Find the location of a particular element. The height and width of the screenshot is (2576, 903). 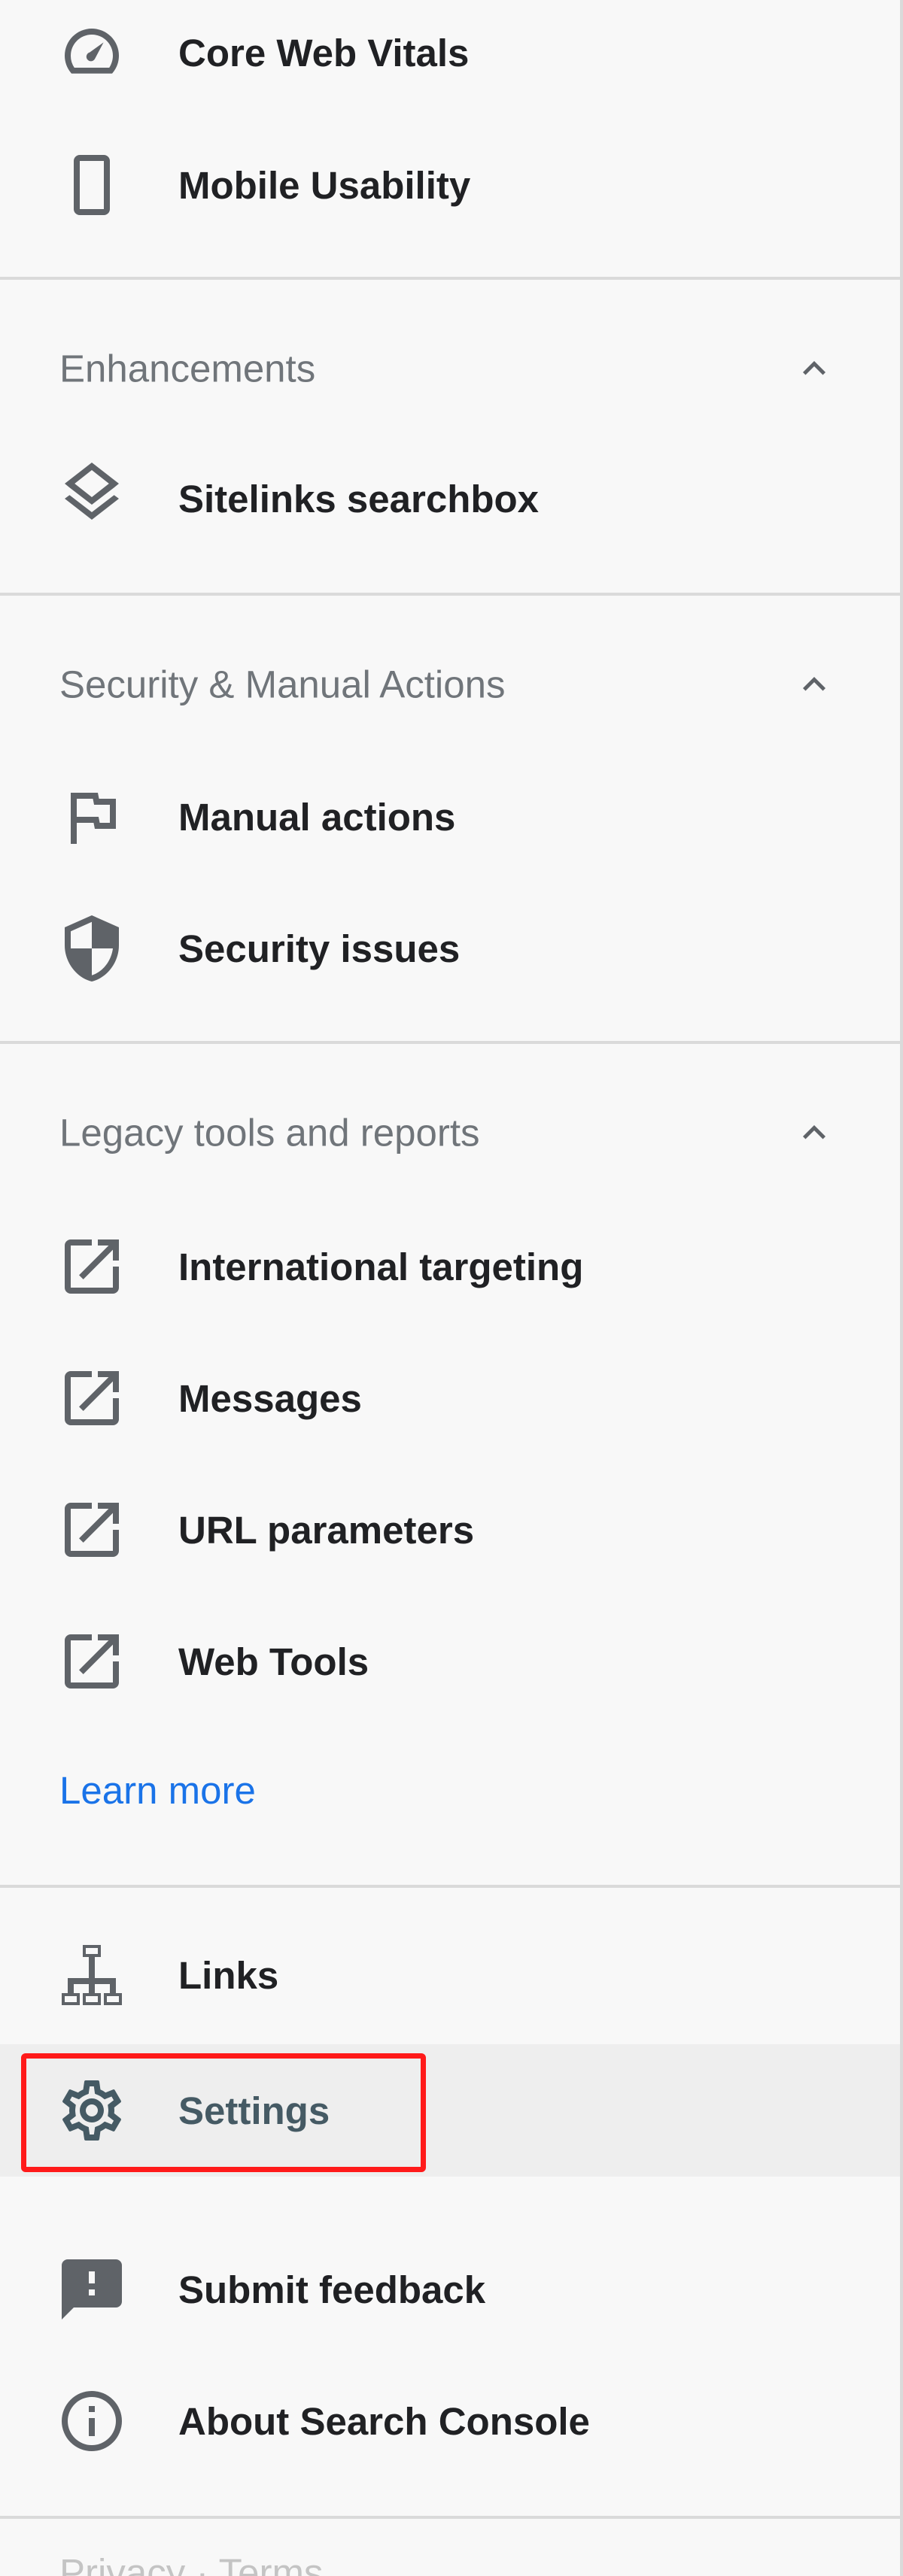

nav-item-links: Links is located at coordinates (450, 1975).